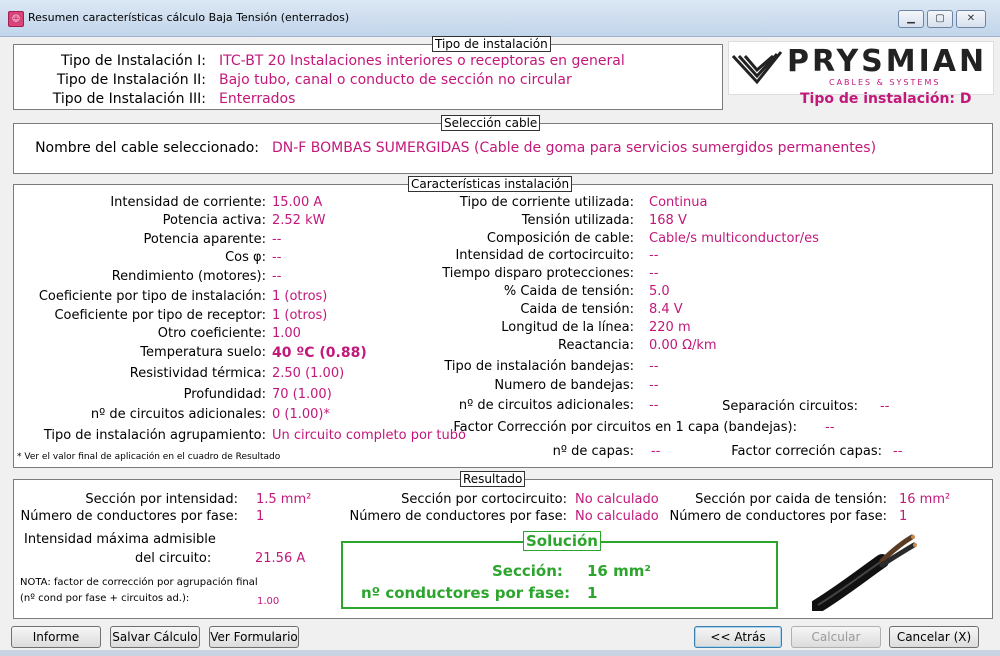 This screenshot has height=656, width=1000. I want to click on characteristic-right-value: 220 m, so click(670, 327).